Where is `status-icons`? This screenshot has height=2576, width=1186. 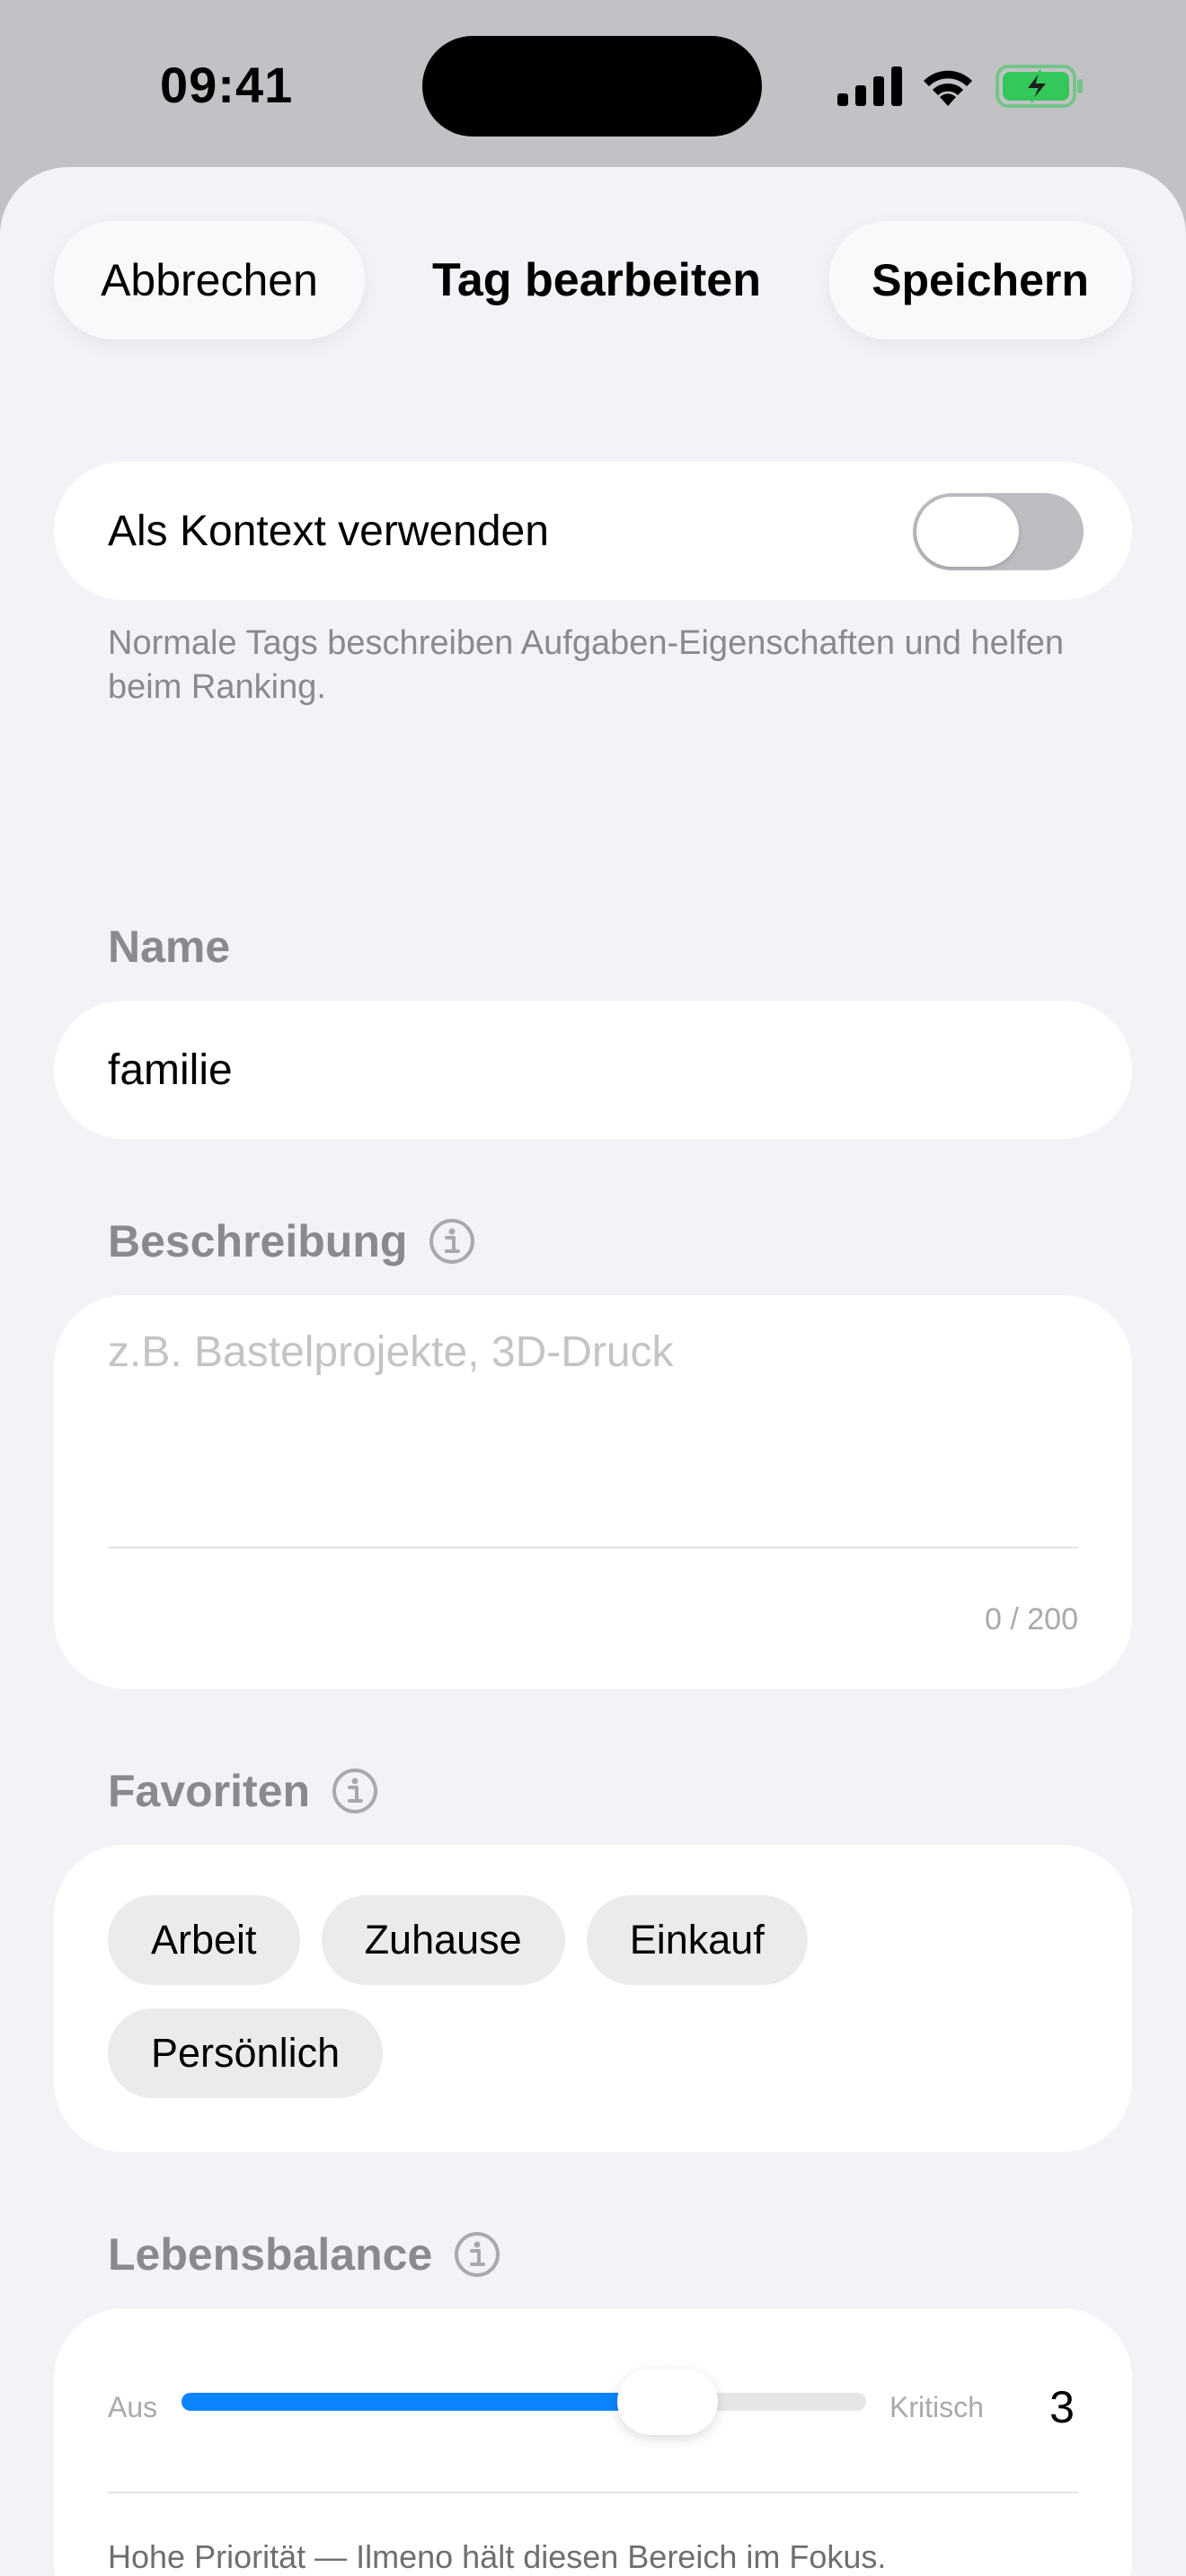
status-icons is located at coordinates (960, 86).